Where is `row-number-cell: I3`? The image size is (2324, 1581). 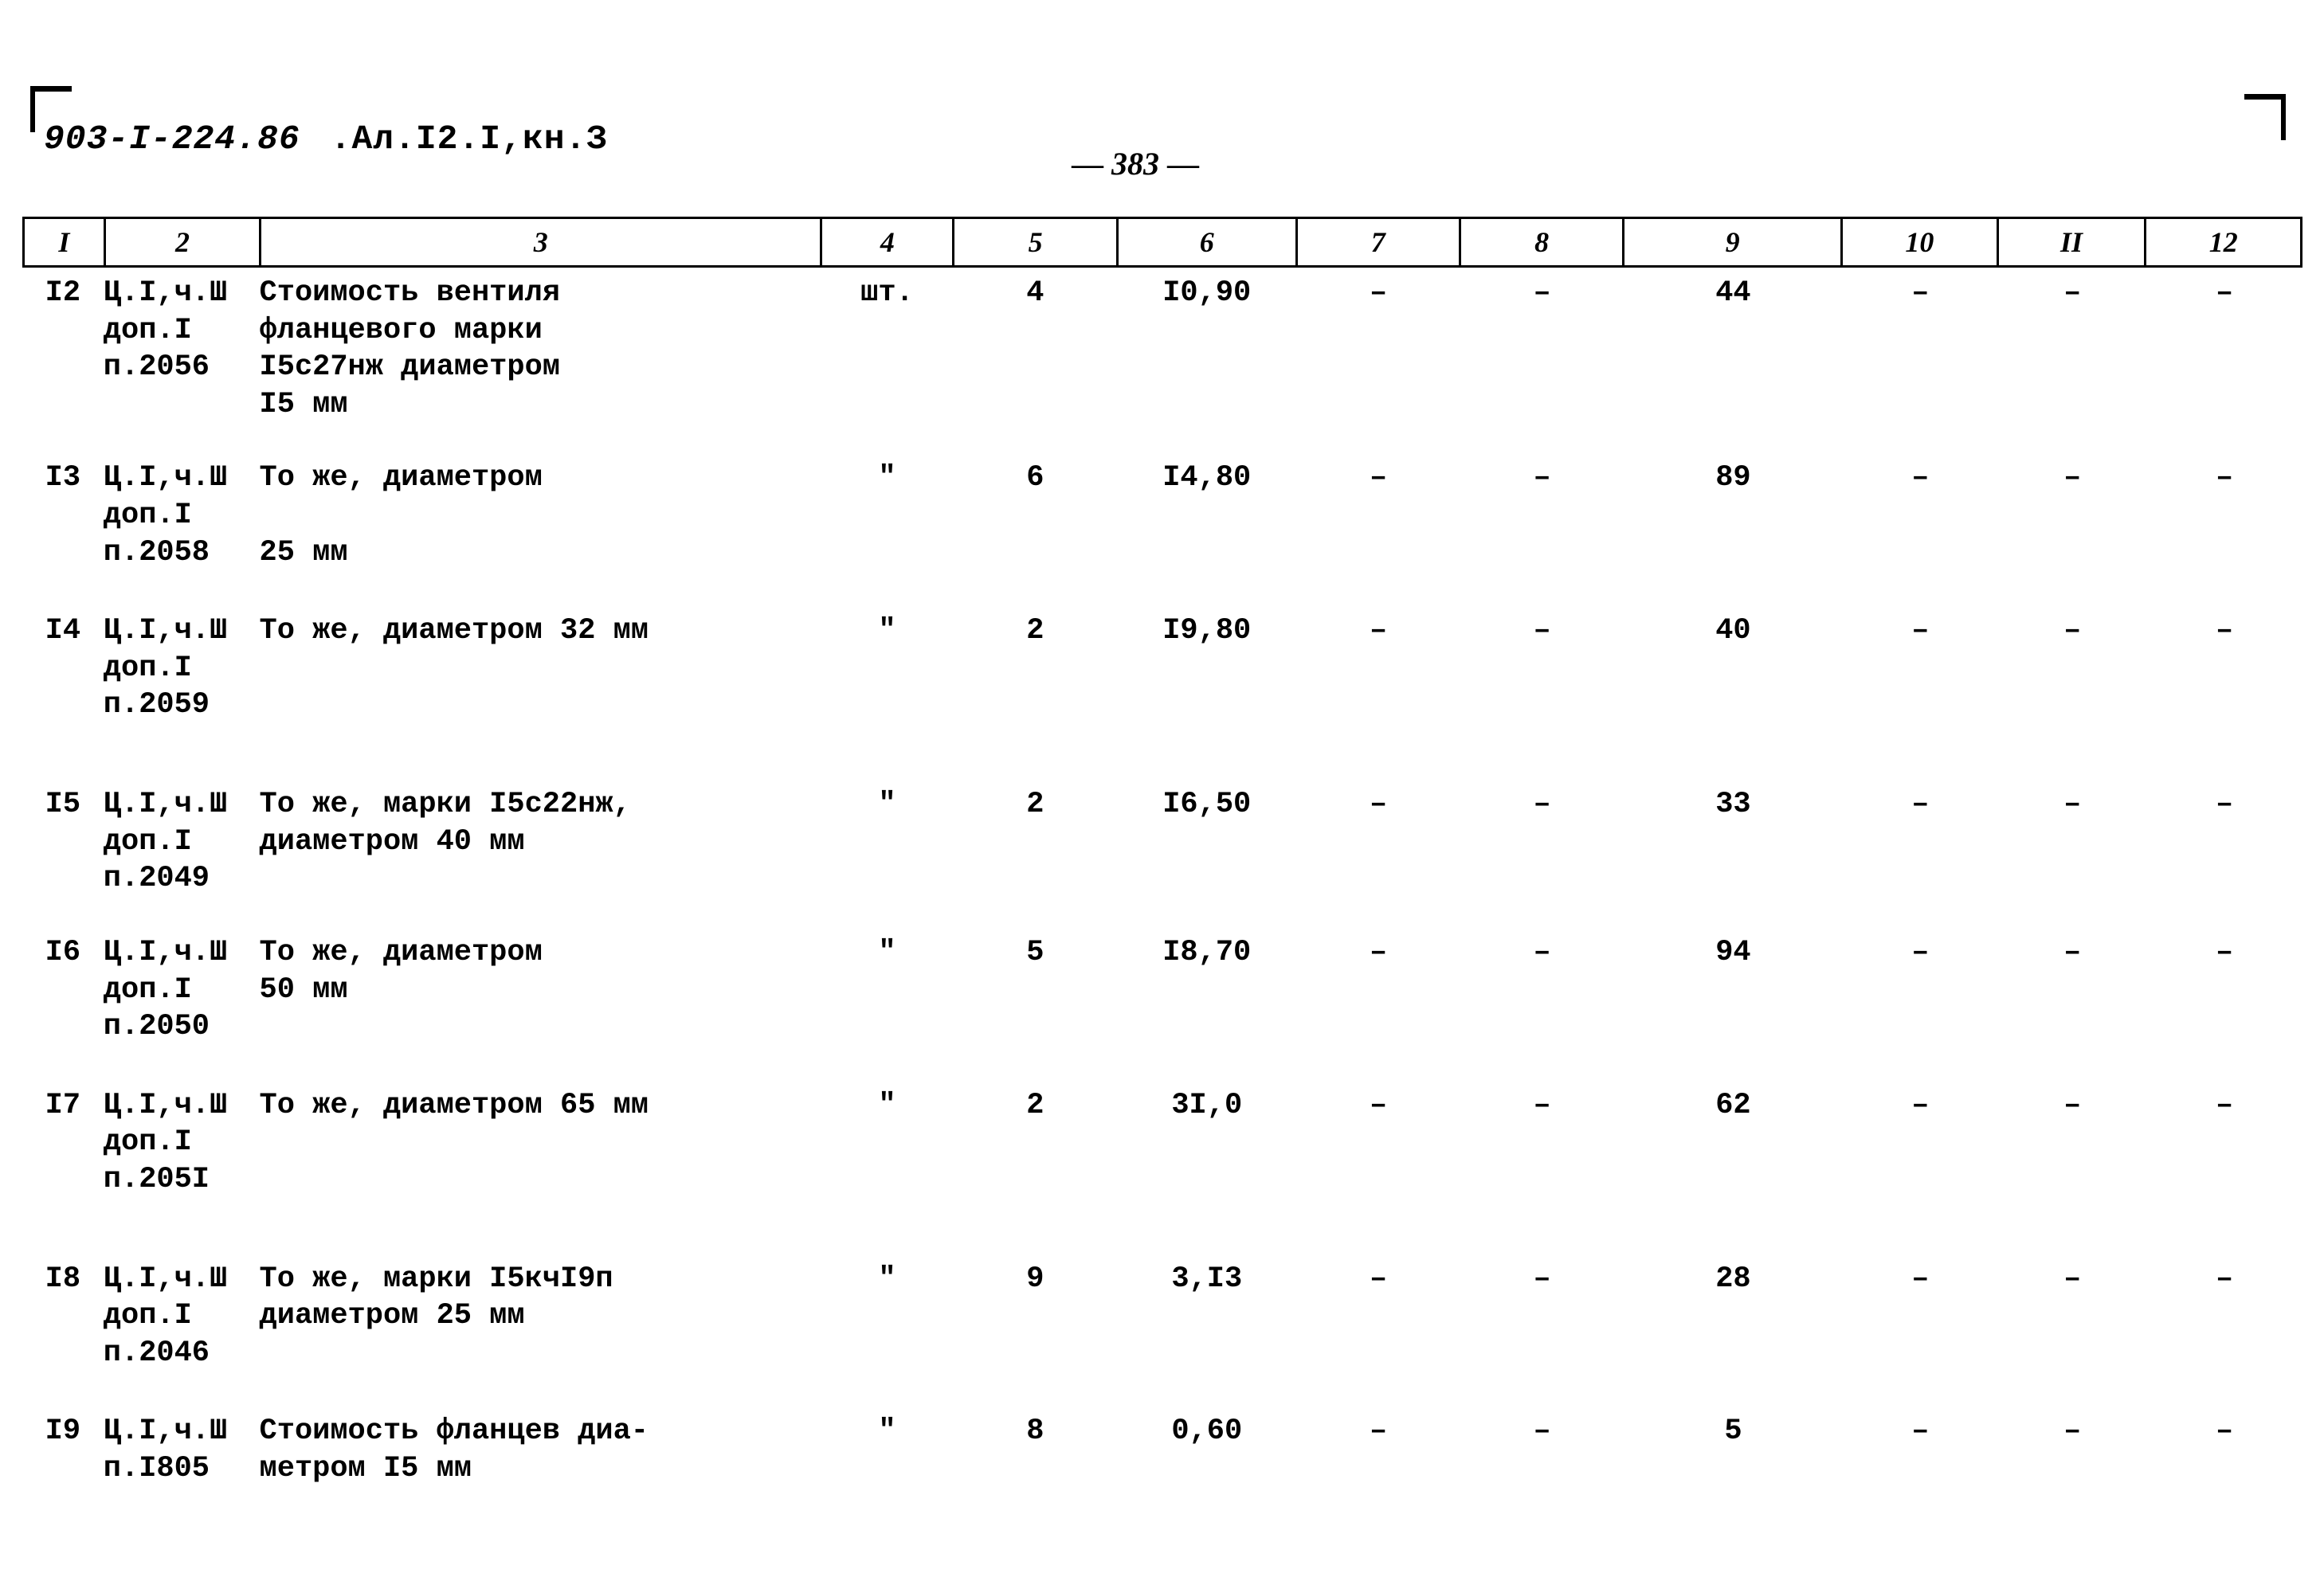 row-number-cell: I3 is located at coordinates (63, 478).